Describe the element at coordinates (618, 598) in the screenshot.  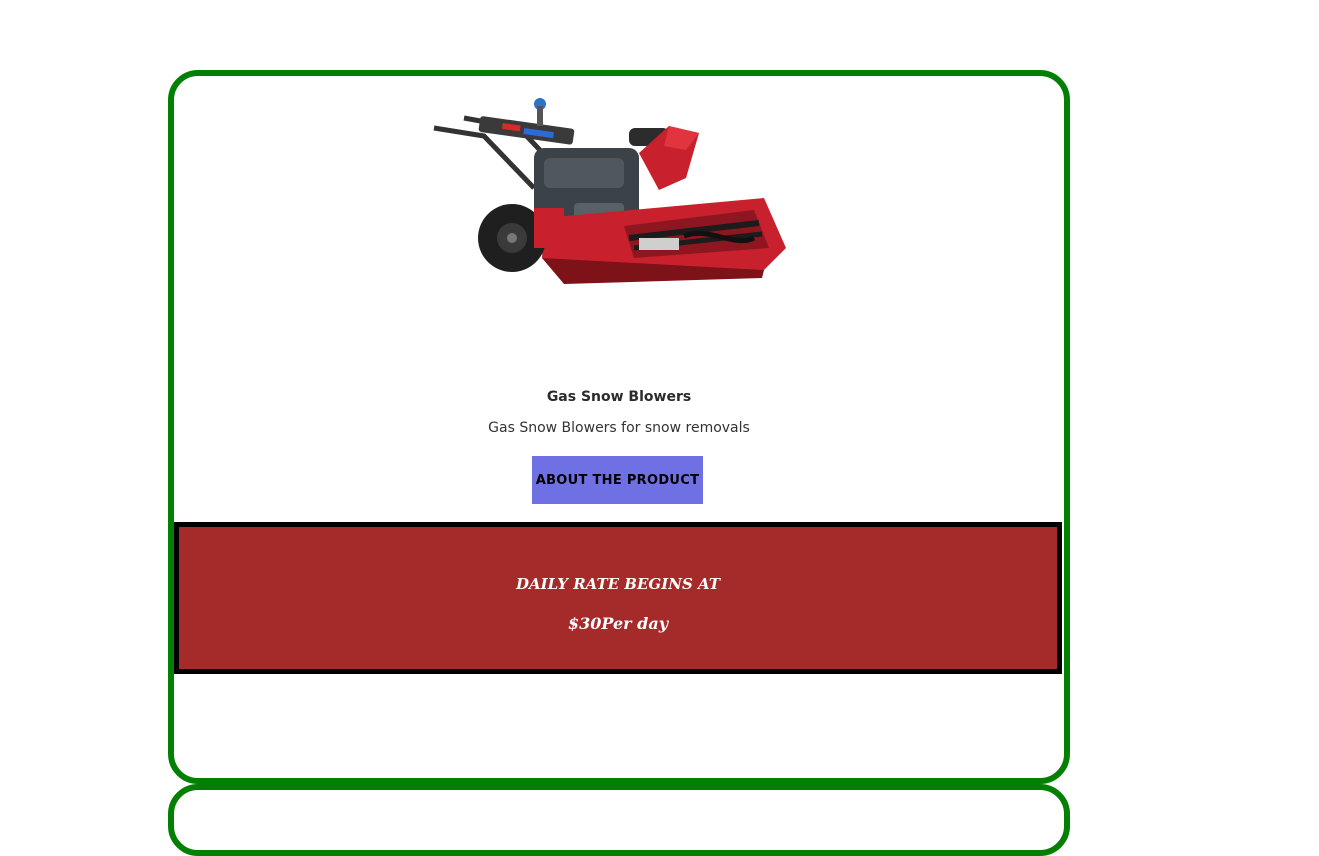
I see `daily-rate-banner: DAILY RATE BEGINS AT $30Per day` at that location.